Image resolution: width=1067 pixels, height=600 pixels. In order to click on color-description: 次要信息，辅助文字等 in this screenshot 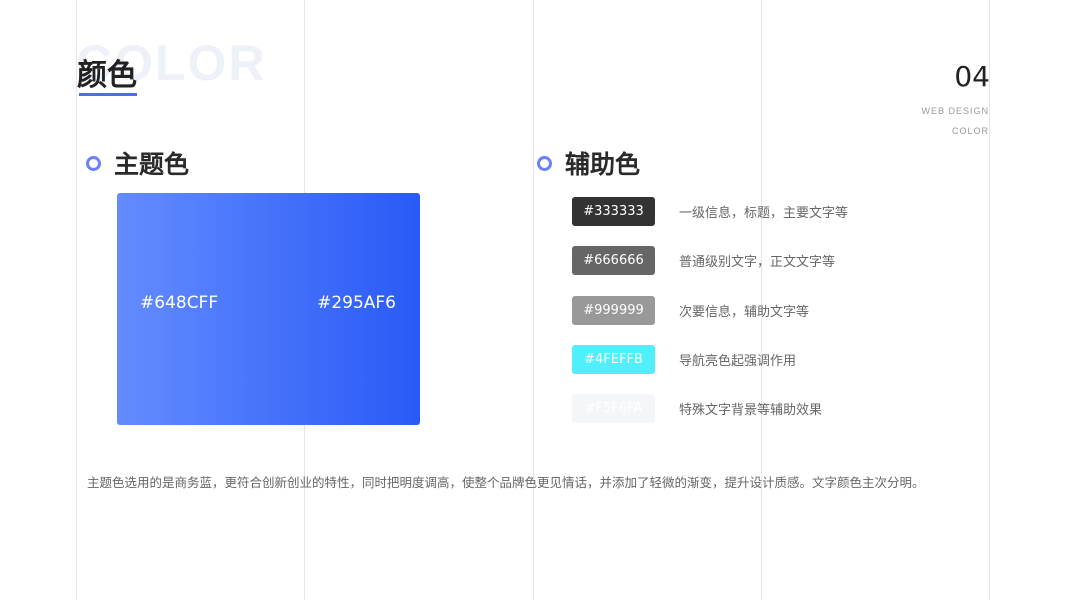, I will do `click(744, 312)`.